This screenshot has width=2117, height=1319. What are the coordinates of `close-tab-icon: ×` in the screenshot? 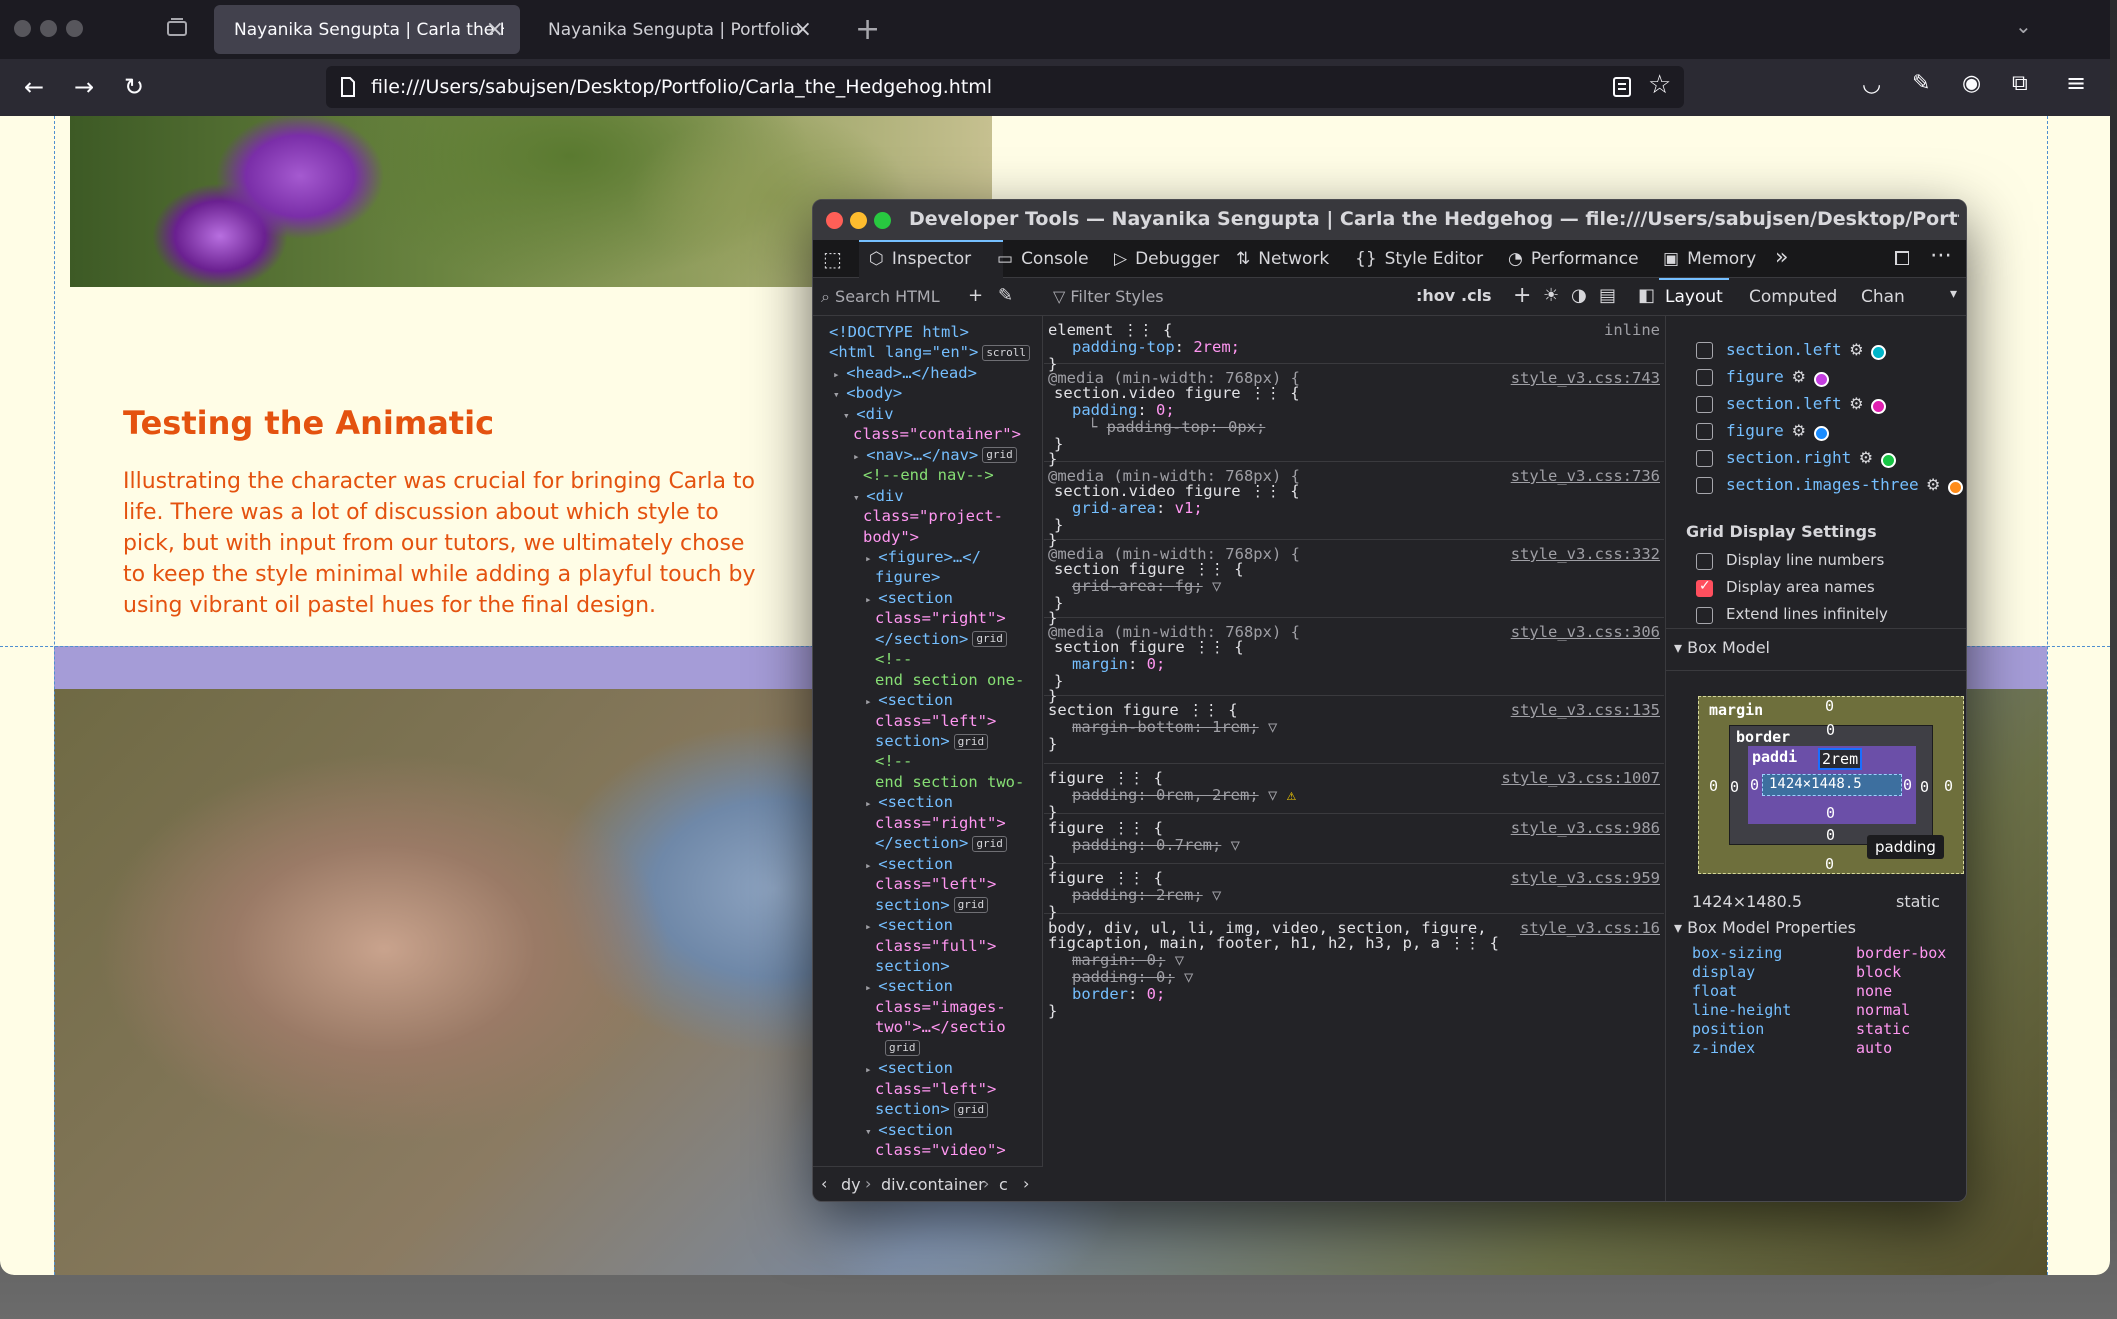 It's located at (803, 29).